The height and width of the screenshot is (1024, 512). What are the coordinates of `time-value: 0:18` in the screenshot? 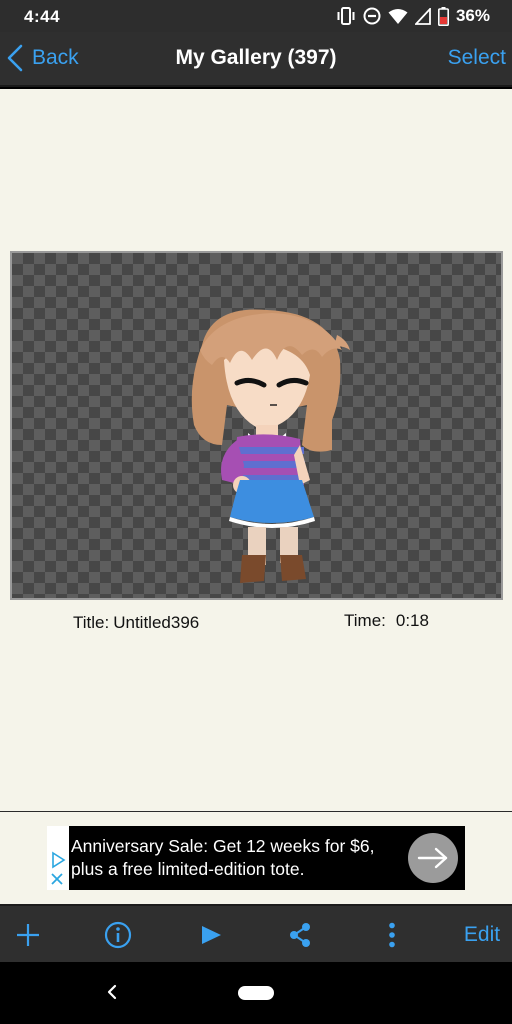 It's located at (412, 620).